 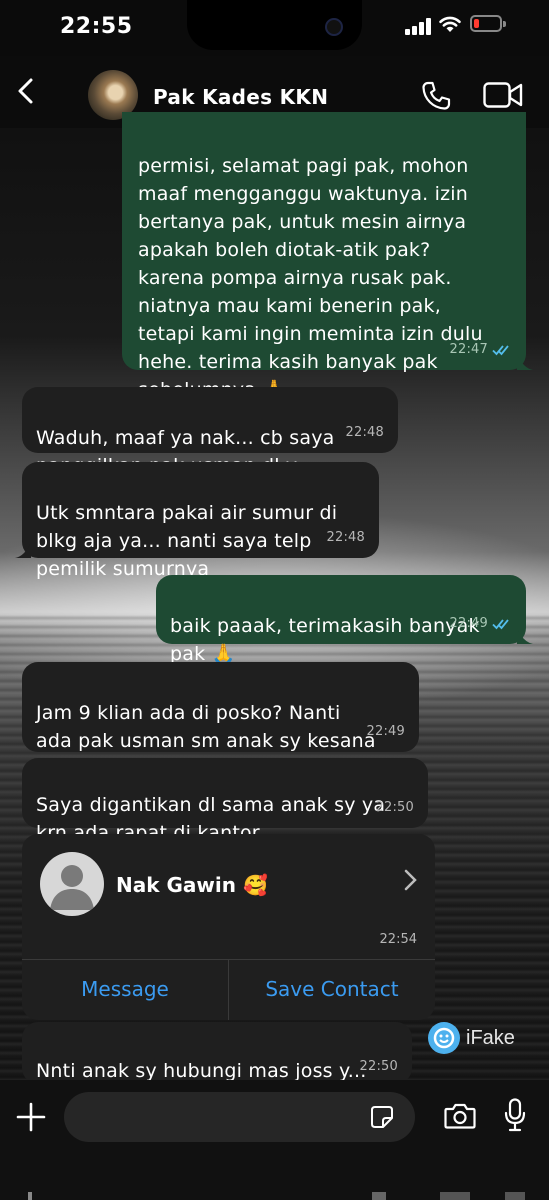 What do you see at coordinates (503, 95) in the screenshot?
I see `video-icon` at bounding box center [503, 95].